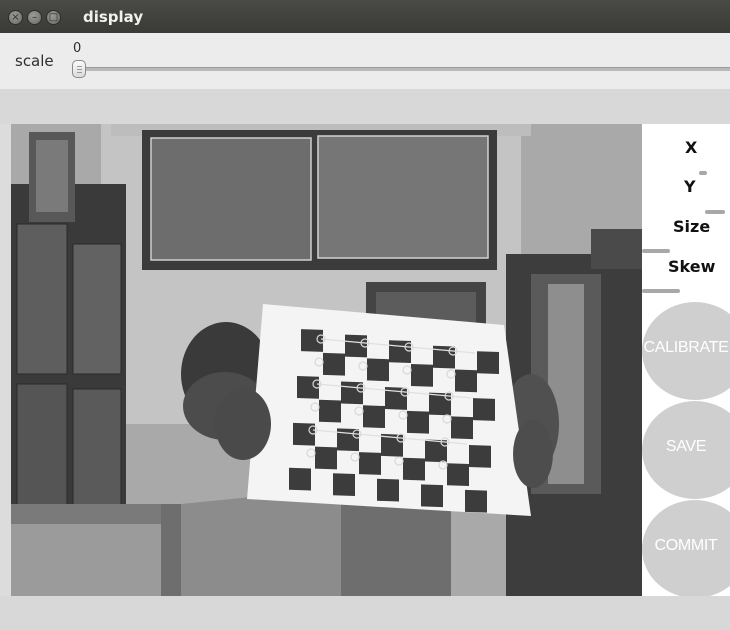 The width and height of the screenshot is (730, 630). I want to click on maximize-button: □, so click(53, 17).